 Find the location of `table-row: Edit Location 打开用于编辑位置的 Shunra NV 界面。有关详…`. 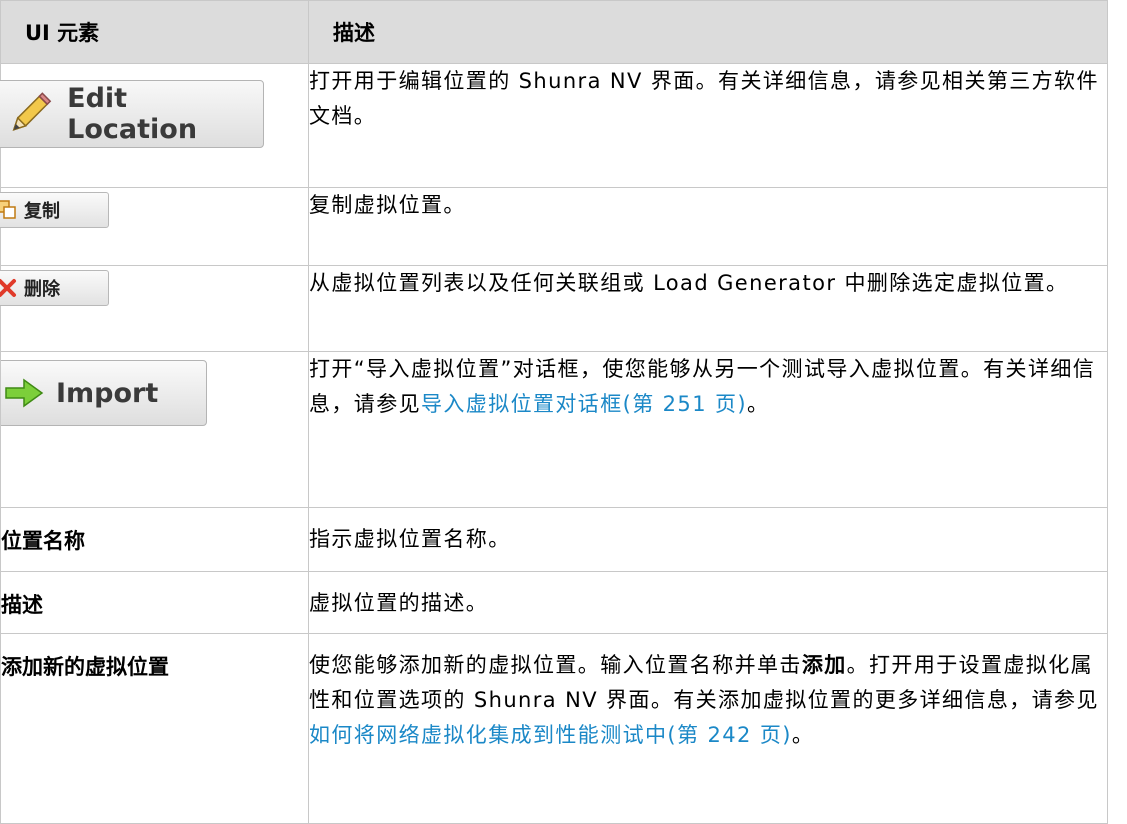

table-row: Edit Location 打开用于编辑位置的 Shunra NV 界面。有关详… is located at coordinates (554, 125).